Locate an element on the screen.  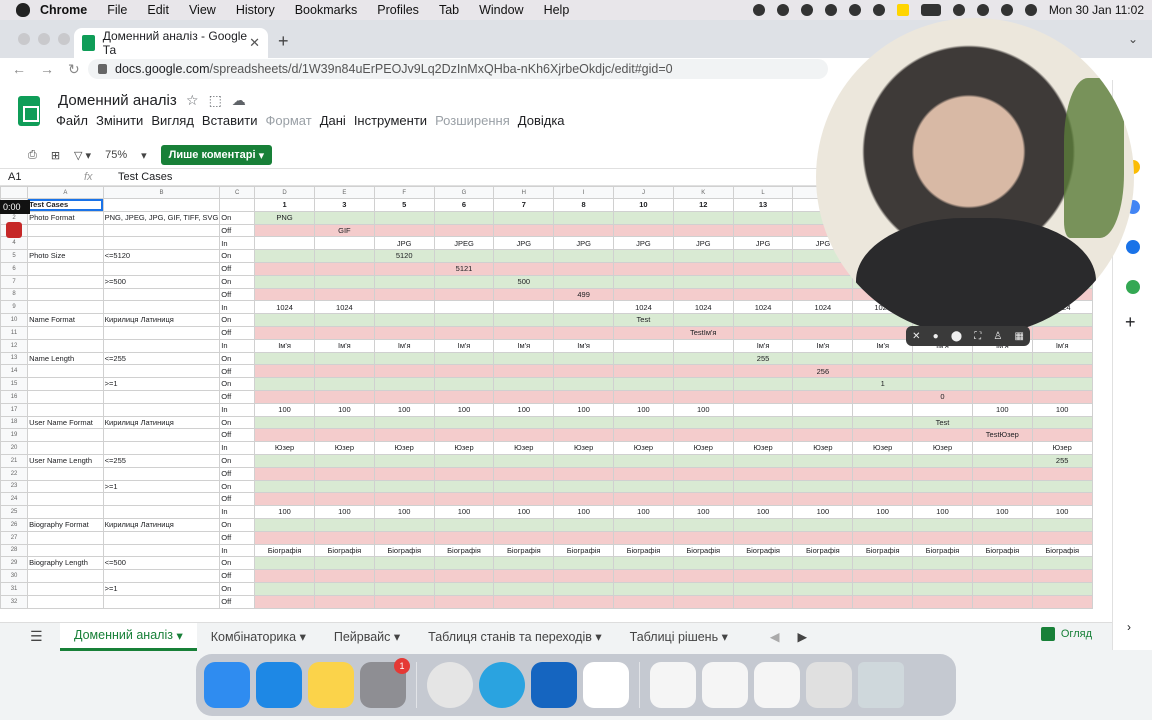
cell: User Name Format is located at coordinates (65, 422).